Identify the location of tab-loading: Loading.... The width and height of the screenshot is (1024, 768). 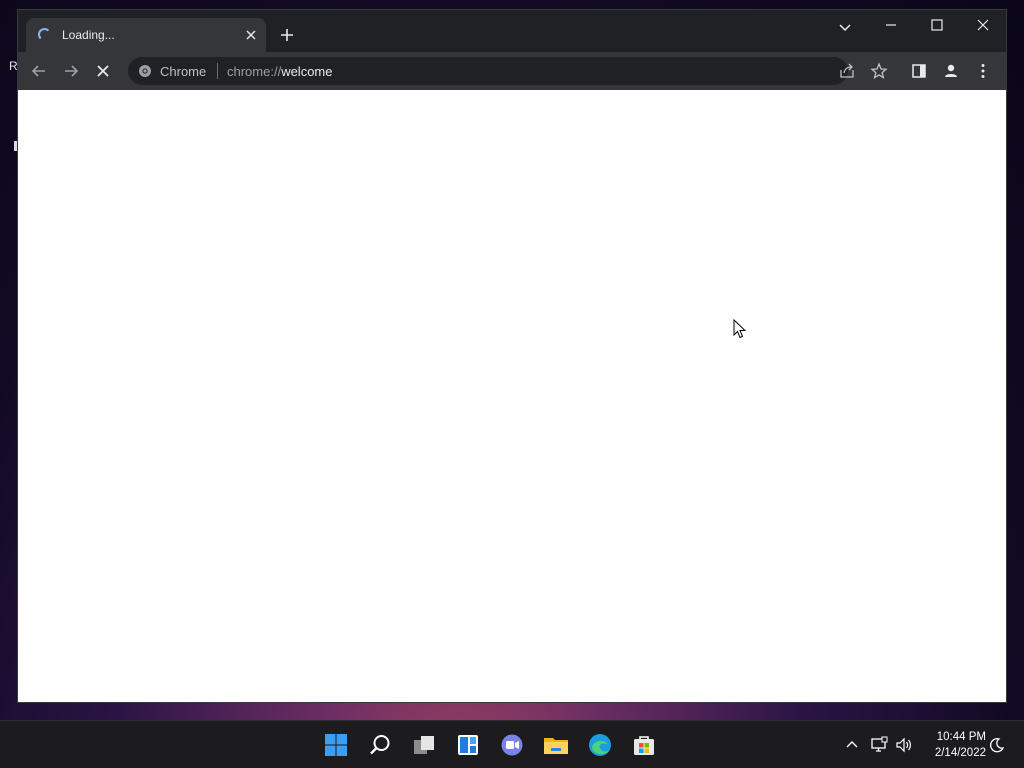
(146, 35).